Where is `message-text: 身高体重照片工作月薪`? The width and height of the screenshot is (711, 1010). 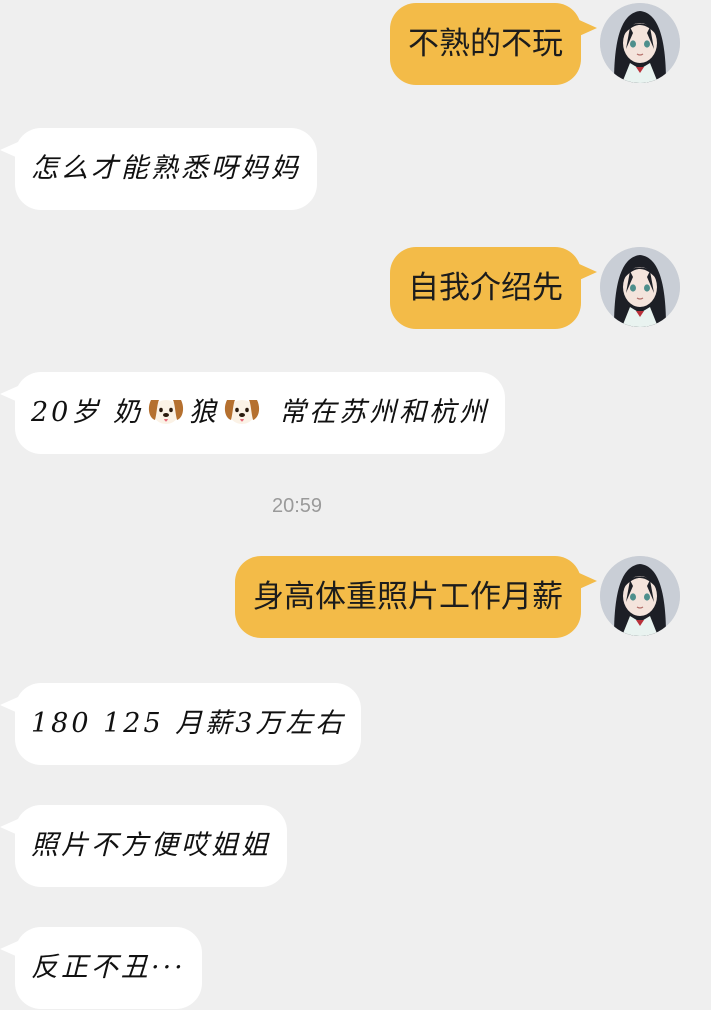 message-text: 身高体重照片工作月薪 is located at coordinates (408, 597).